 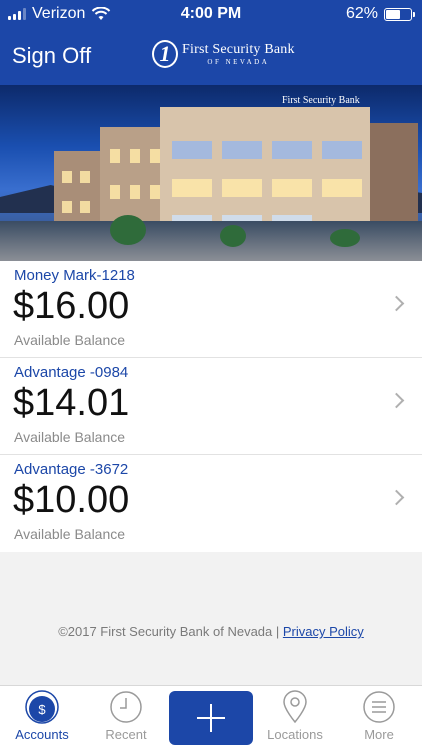 I want to click on logo-line2: OF NEVADA, so click(x=238, y=61).